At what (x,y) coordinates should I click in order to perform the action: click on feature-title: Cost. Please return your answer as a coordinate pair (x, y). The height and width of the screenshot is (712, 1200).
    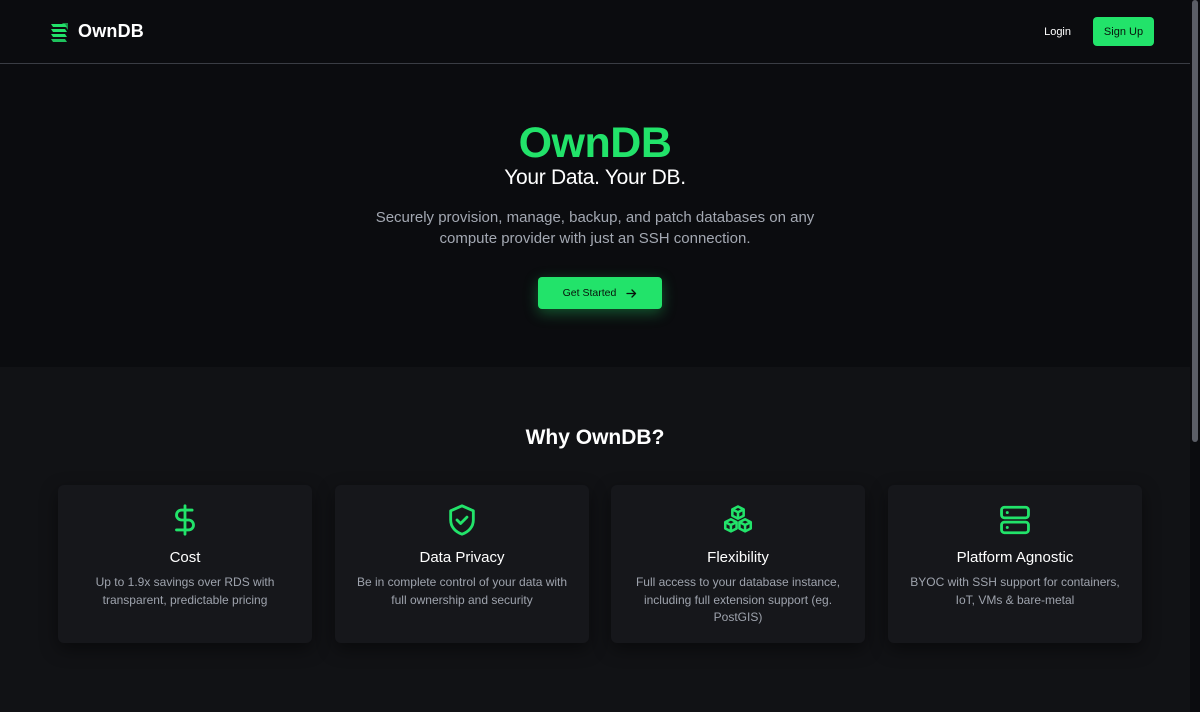
    Looking at the image, I should click on (185, 557).